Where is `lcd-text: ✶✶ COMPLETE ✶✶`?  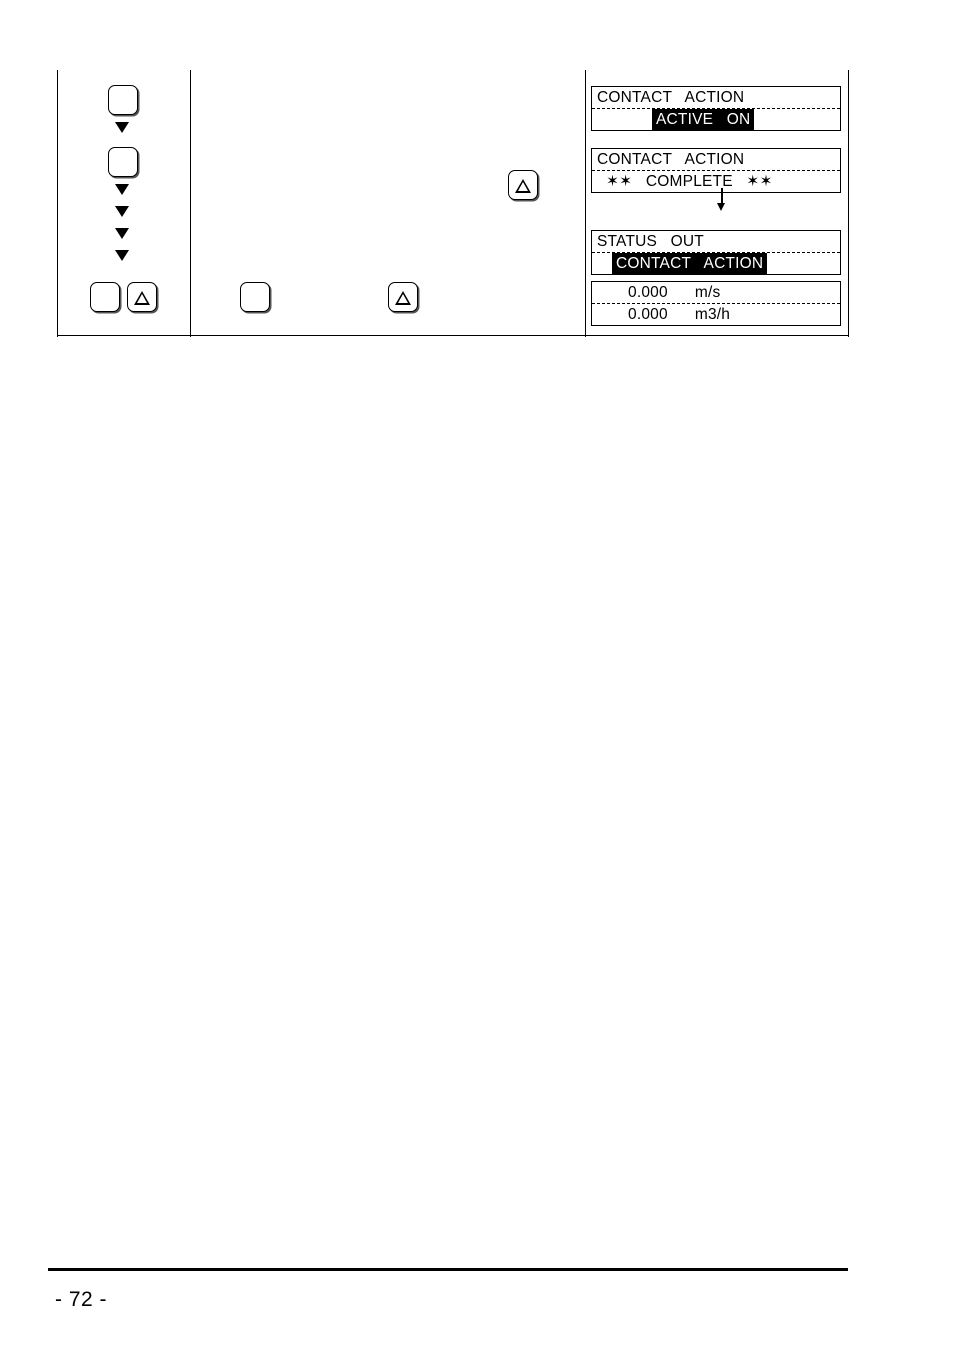
lcd-text: ✶✶ COMPLETE ✶✶ is located at coordinates (689, 181).